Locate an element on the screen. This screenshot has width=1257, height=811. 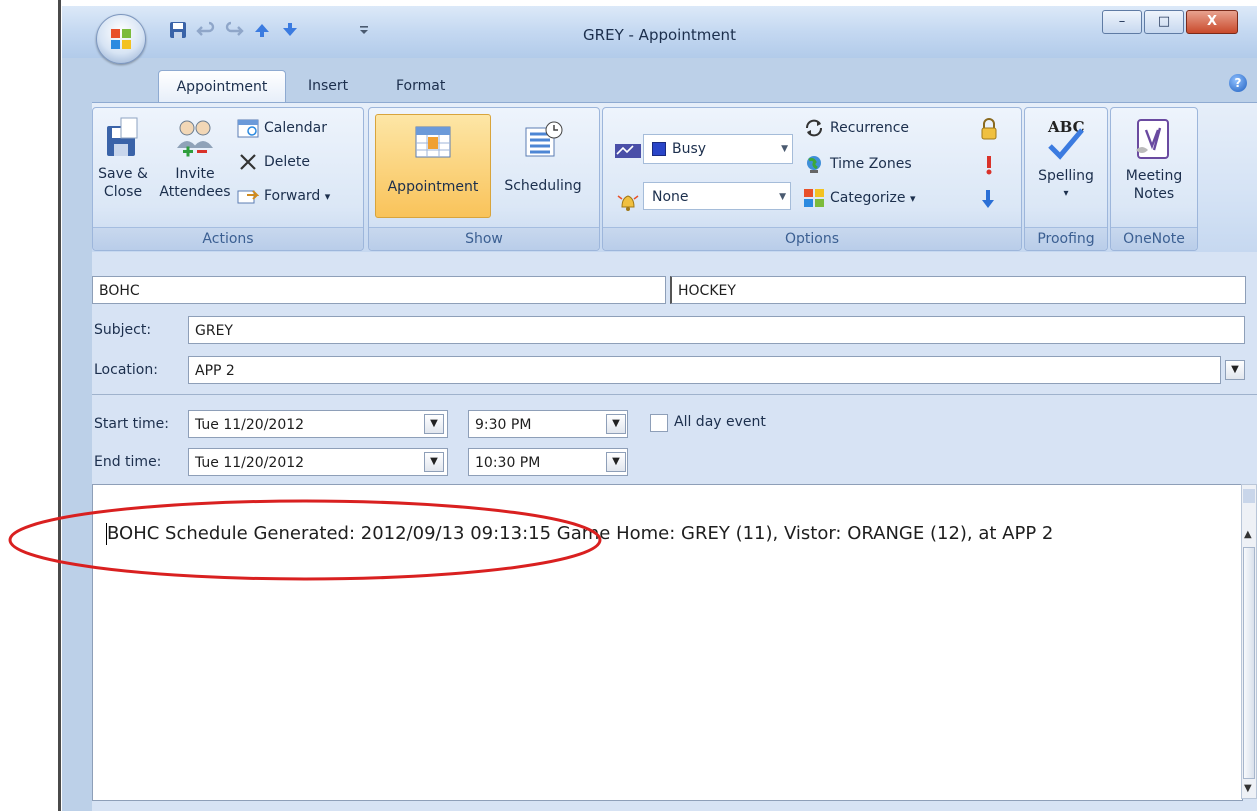
office-button is located at coordinates (121, 39).